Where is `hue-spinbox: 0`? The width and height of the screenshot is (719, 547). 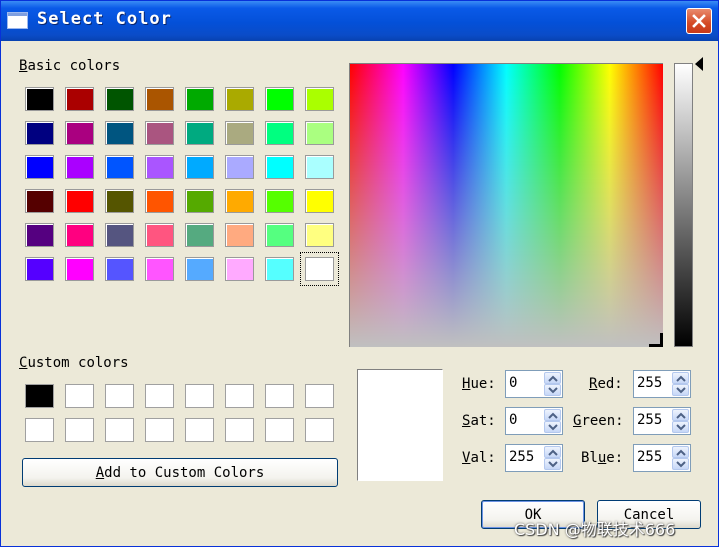 hue-spinbox: 0 is located at coordinates (534, 384).